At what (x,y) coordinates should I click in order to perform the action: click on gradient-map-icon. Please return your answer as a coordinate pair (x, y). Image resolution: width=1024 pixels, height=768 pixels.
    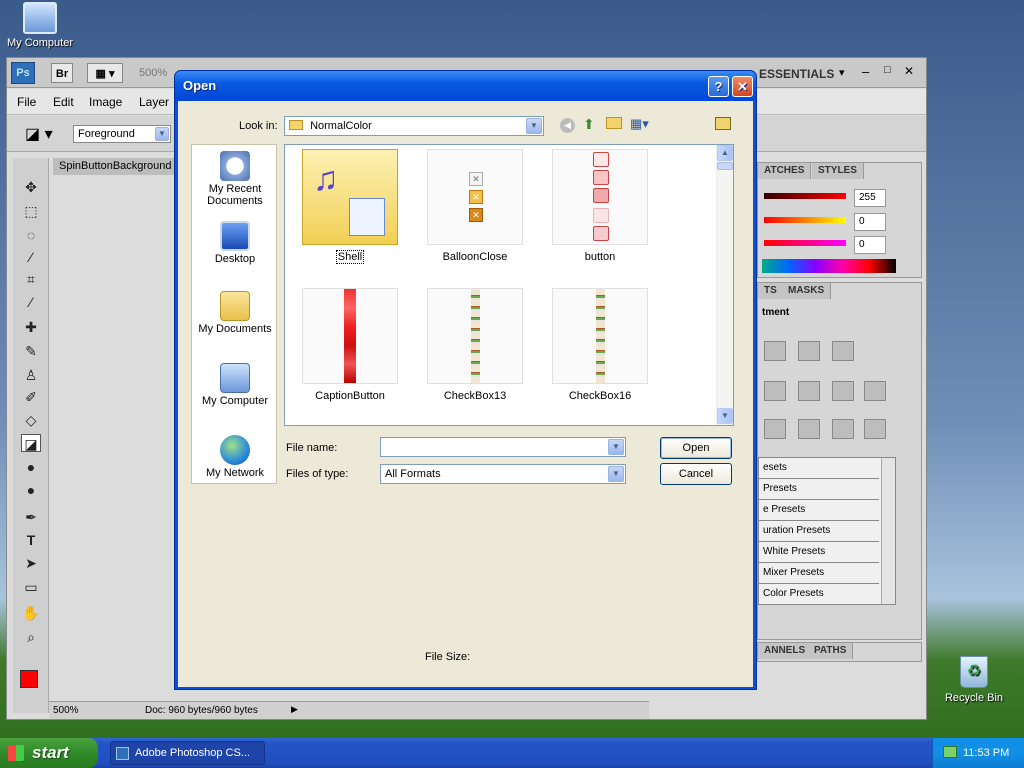
    Looking at the image, I should click on (843, 429).